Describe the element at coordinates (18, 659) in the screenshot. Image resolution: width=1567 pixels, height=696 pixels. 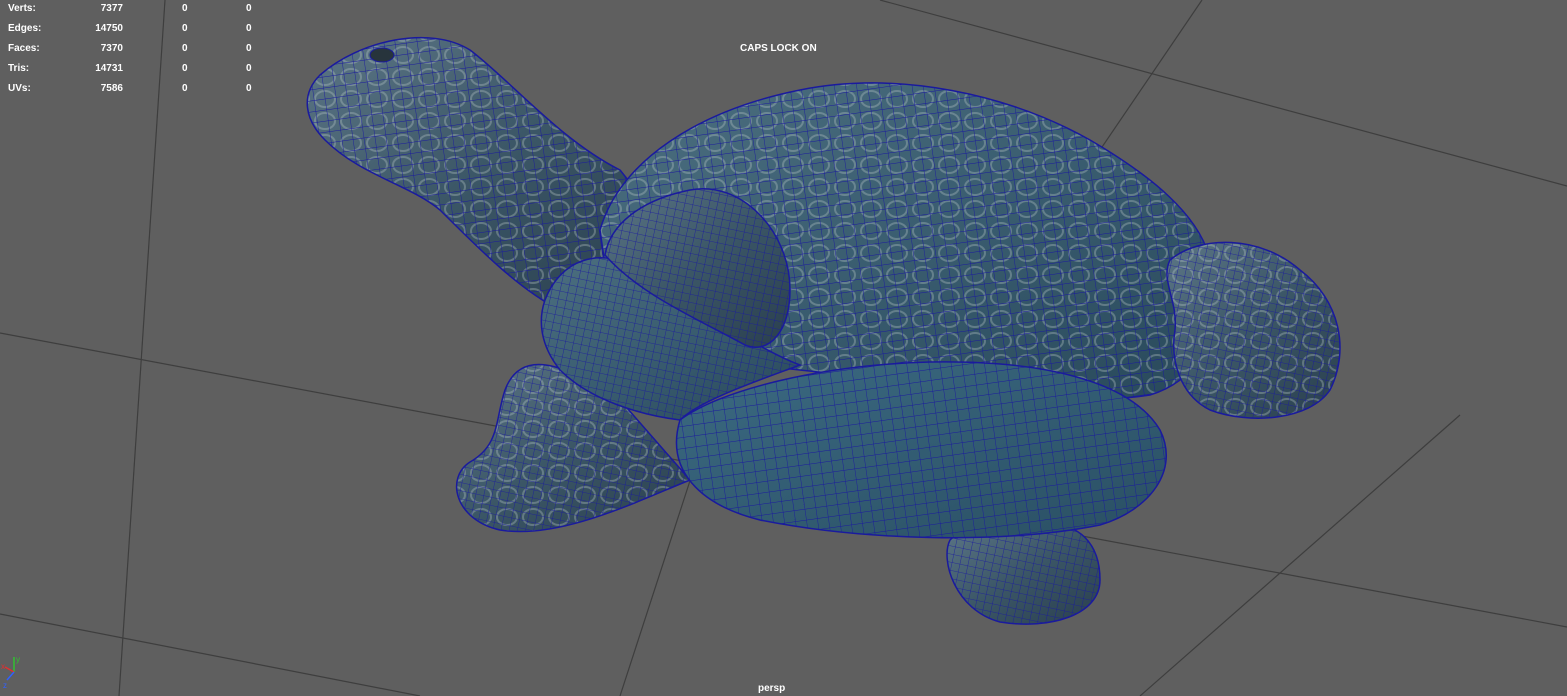
I see `axis-y-label: y` at that location.